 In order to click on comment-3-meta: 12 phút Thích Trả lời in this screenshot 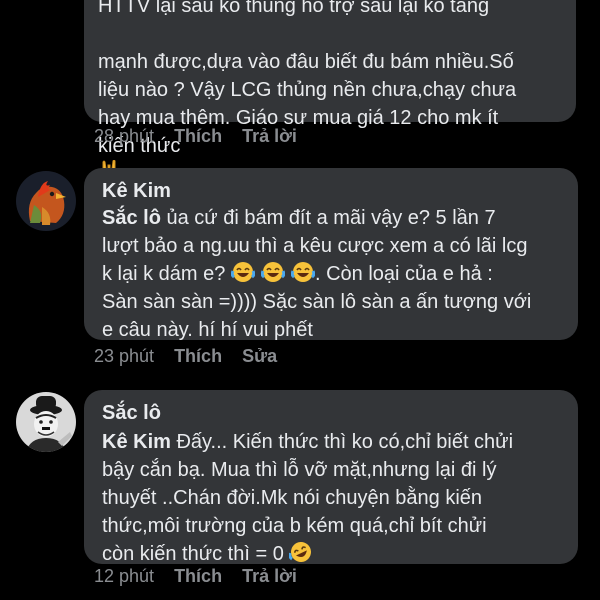, I will do `click(195, 576)`.